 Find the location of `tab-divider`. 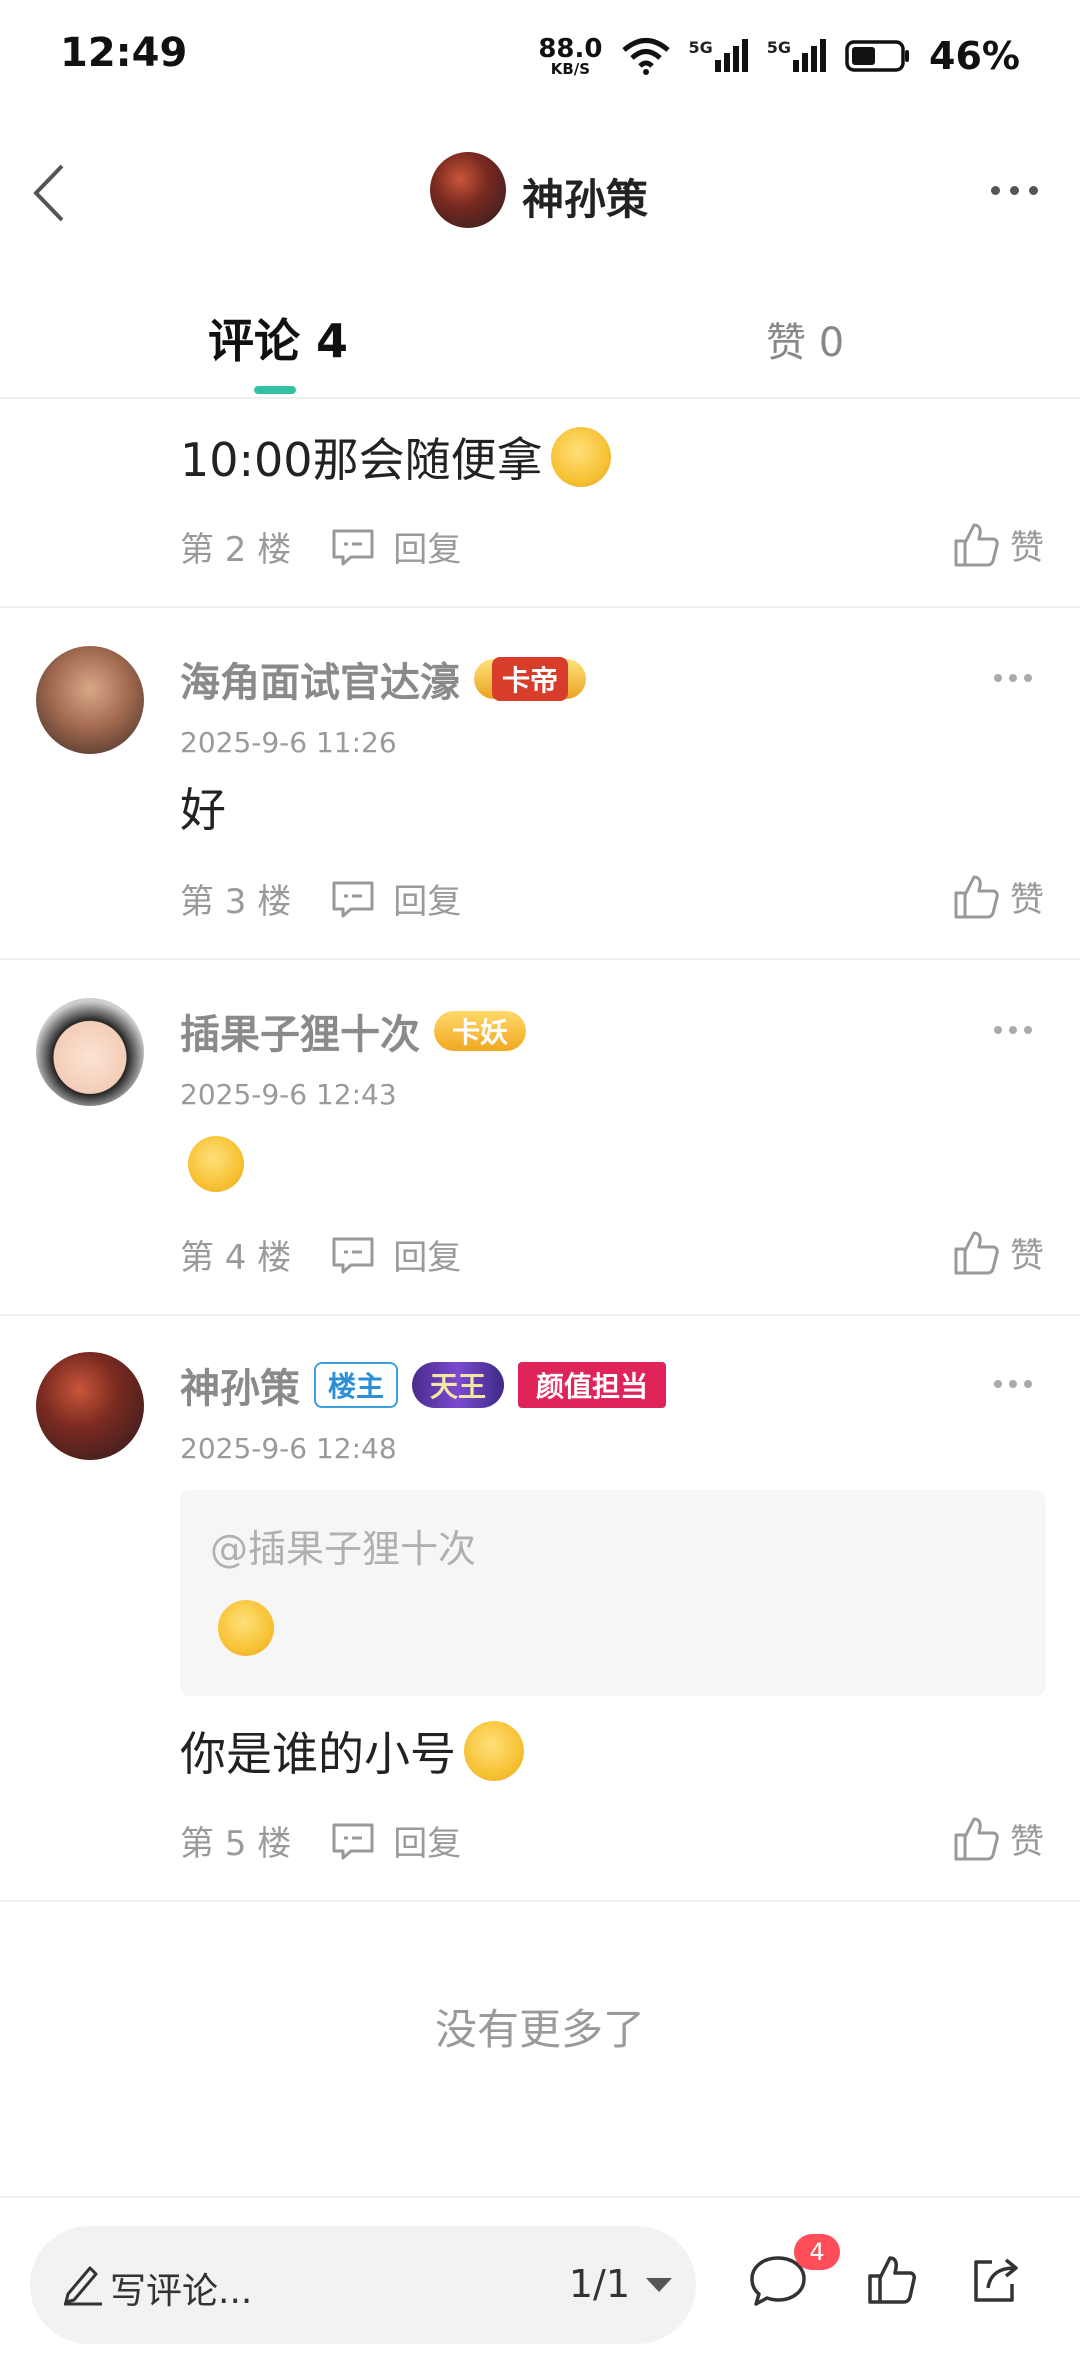

tab-divider is located at coordinates (540, 398).